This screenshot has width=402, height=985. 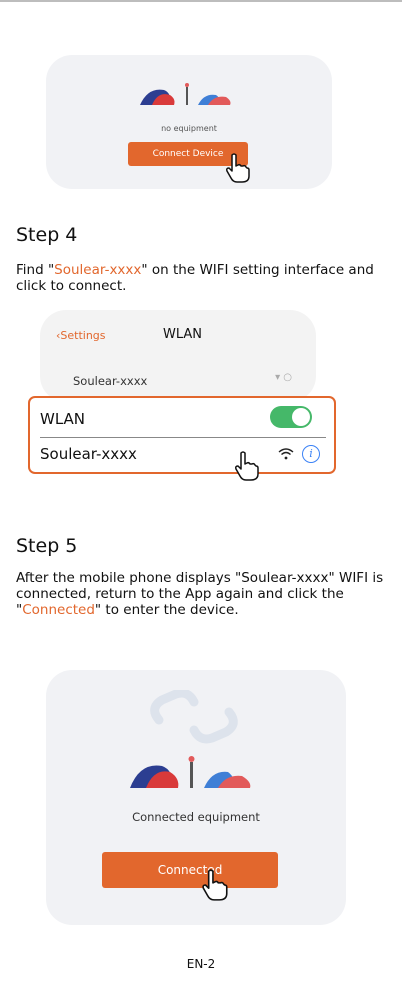 I want to click on step5-text-post: " to enter the device., so click(x=166, y=610).